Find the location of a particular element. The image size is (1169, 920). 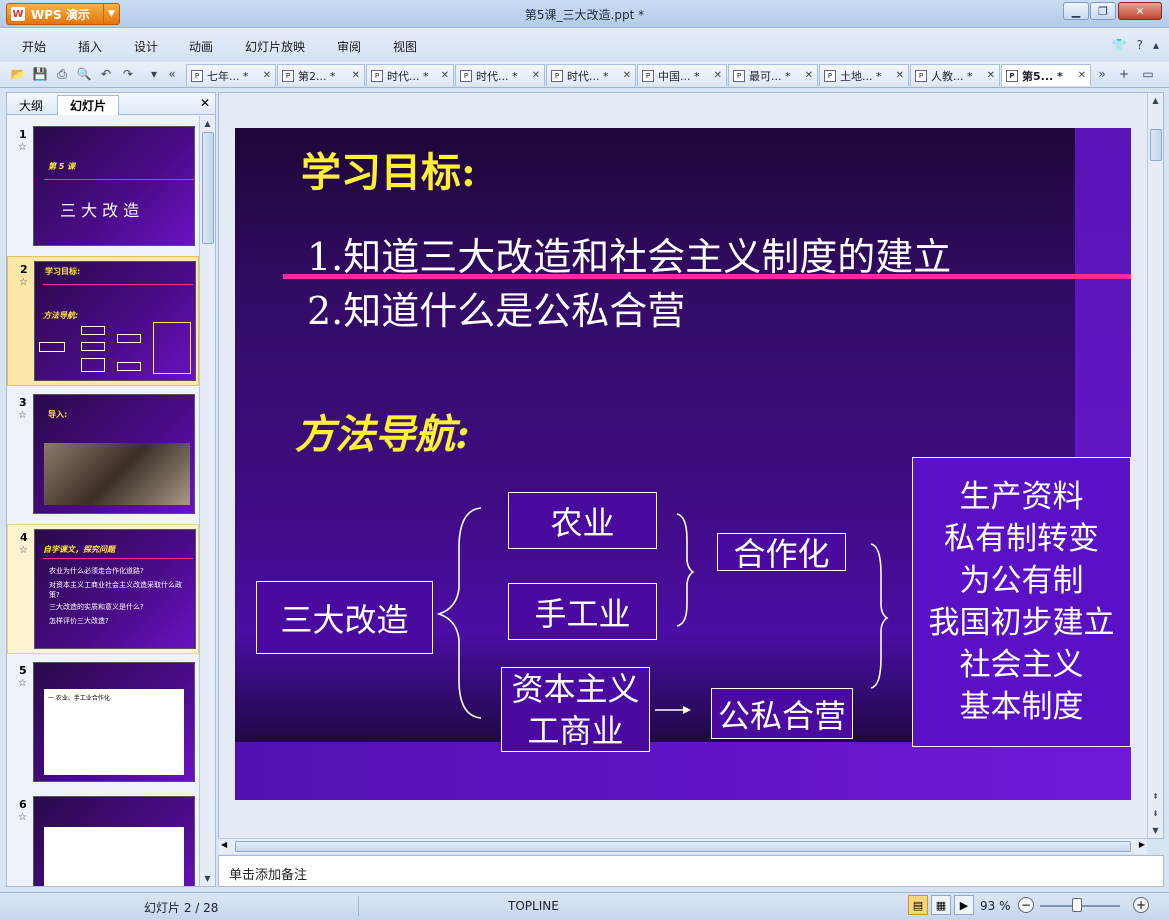

editor-horizontal-scrollbar: ◀ ▶ is located at coordinates (683, 846).